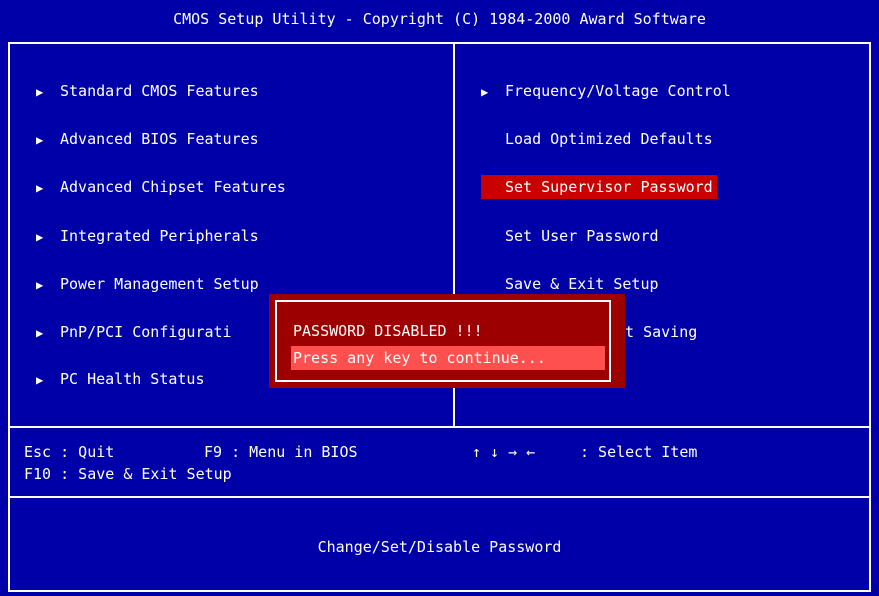 The image size is (879, 596). Describe the element at coordinates (609, 187) in the screenshot. I see `menu-item-label: Set Supervisor Password` at that location.